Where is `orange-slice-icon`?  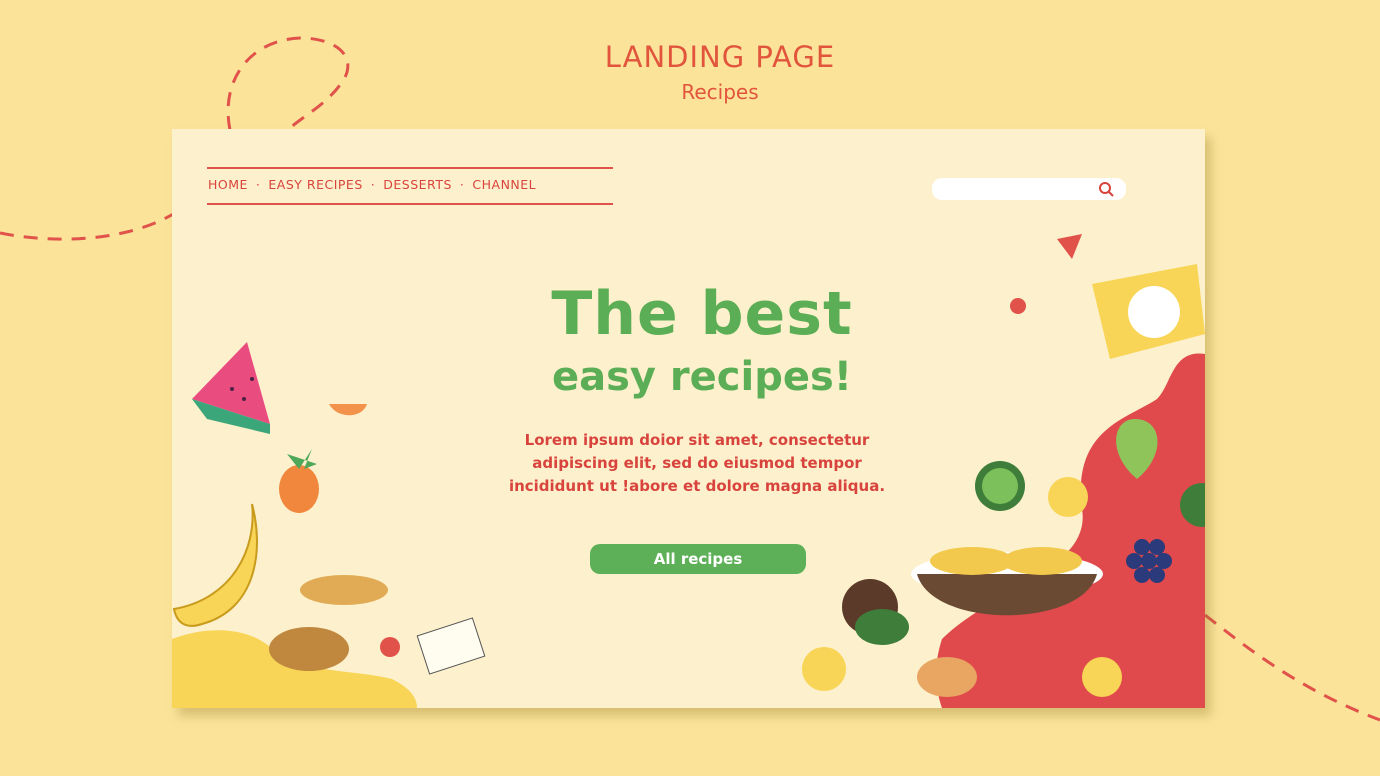 orange-slice-icon is located at coordinates (348, 410).